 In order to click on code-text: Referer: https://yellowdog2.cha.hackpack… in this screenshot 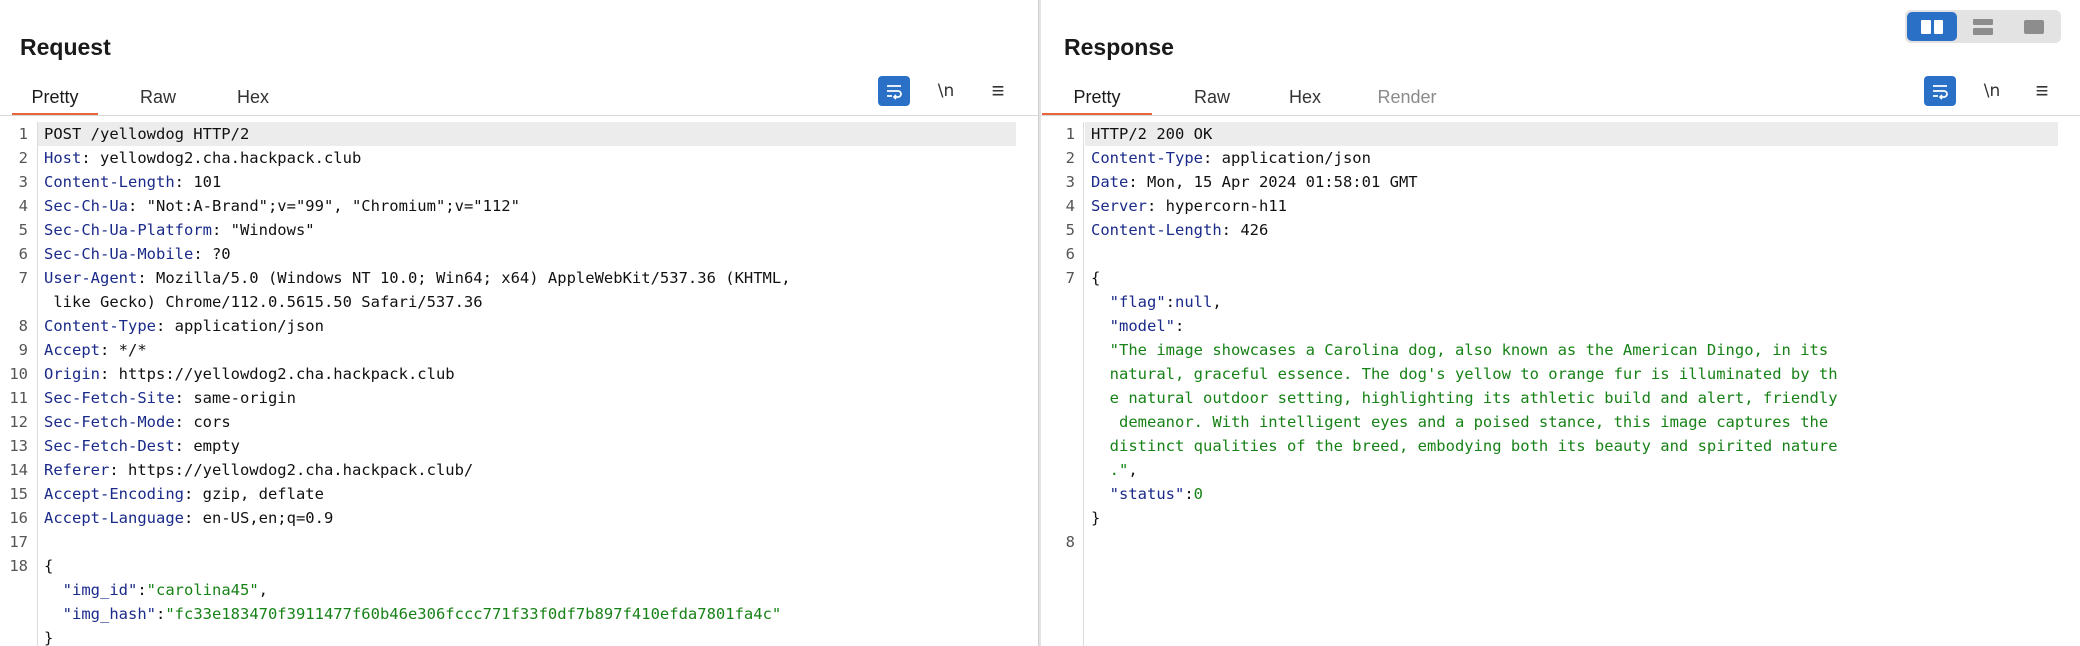, I will do `click(258, 470)`.